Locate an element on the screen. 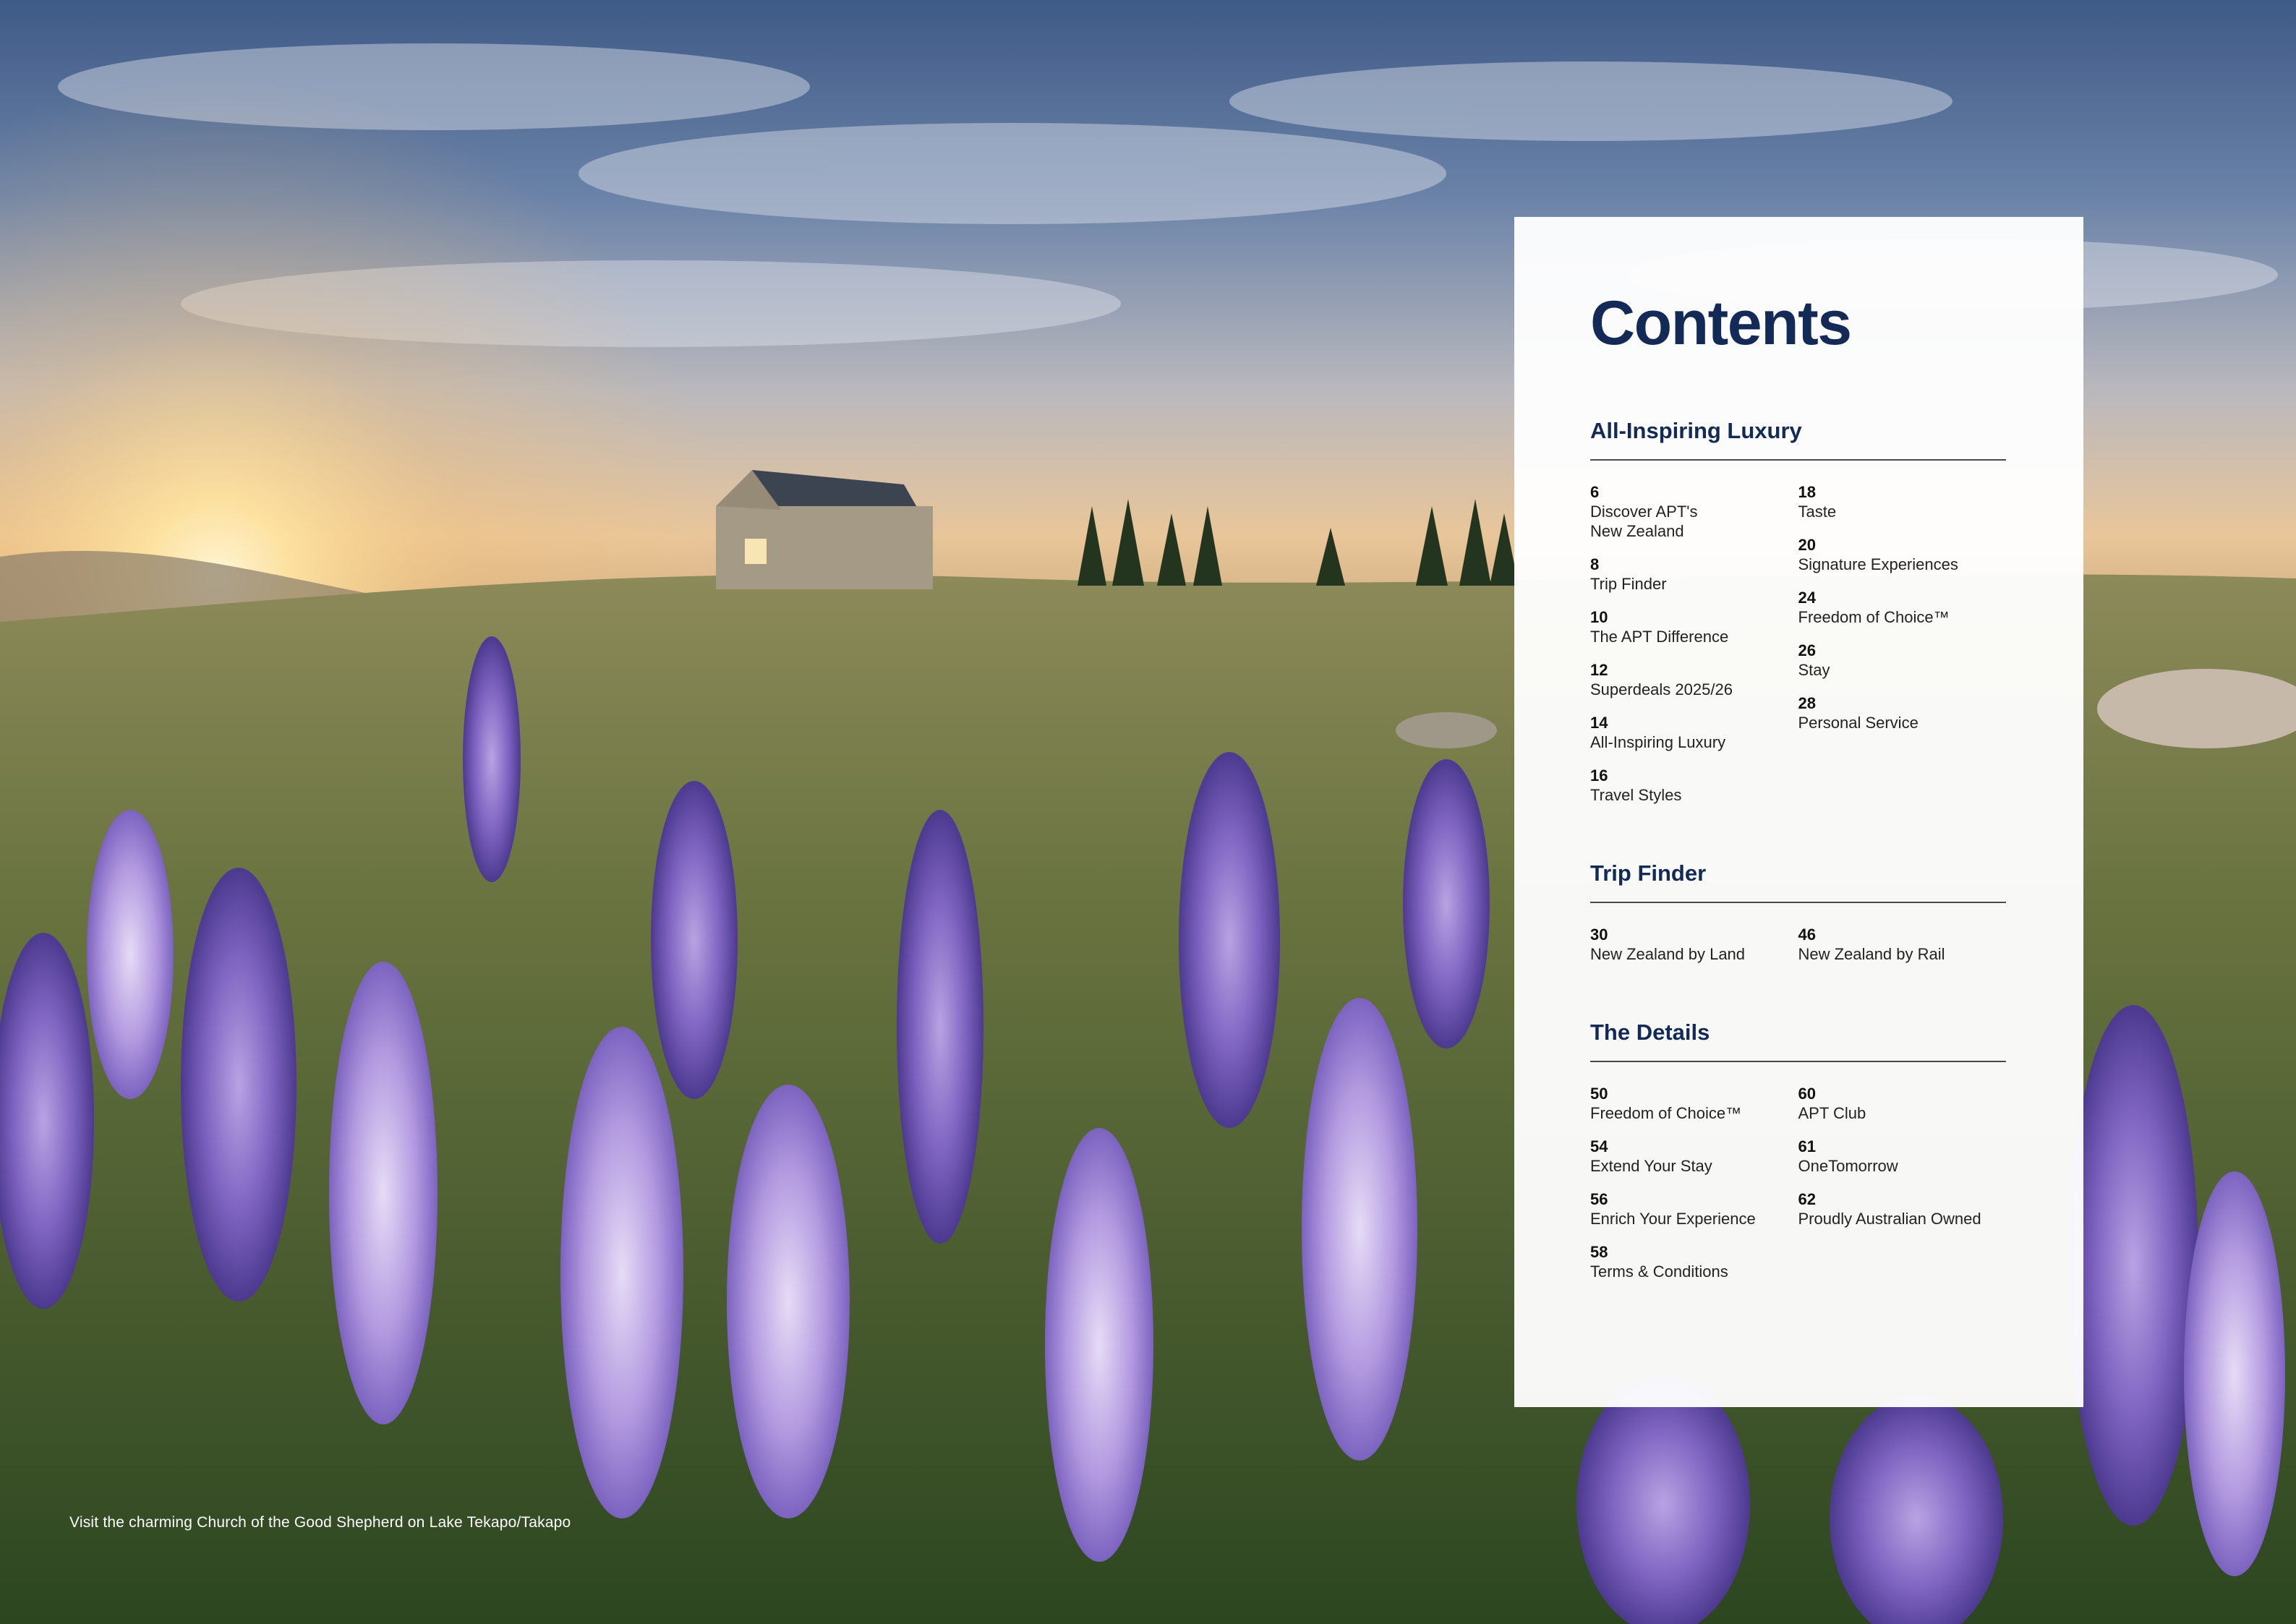 The width and height of the screenshot is (2296, 1624). page-number: 56 is located at coordinates (1599, 1199).